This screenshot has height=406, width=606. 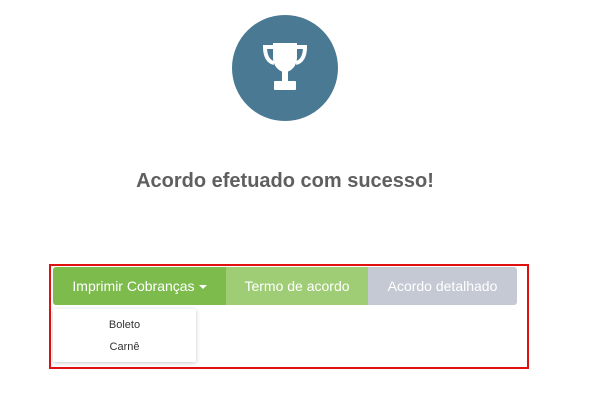 What do you see at coordinates (202, 287) in the screenshot?
I see `caret-down-icon` at bounding box center [202, 287].